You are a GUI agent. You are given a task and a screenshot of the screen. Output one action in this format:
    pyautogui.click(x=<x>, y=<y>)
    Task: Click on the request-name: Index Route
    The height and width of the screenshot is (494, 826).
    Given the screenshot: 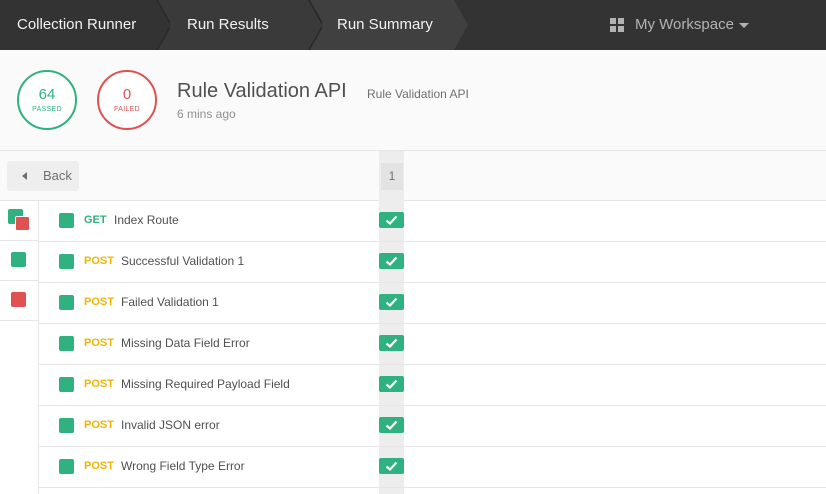 What is the action you would take?
    pyautogui.click(x=146, y=220)
    